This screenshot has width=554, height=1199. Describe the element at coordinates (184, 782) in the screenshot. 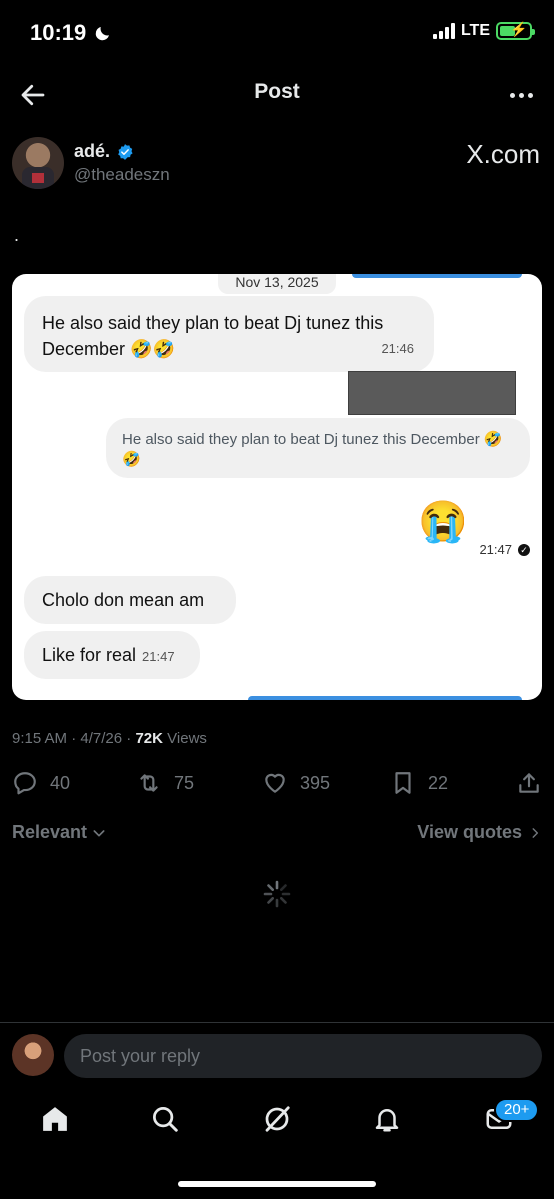

I see `repost-count: 75` at that location.